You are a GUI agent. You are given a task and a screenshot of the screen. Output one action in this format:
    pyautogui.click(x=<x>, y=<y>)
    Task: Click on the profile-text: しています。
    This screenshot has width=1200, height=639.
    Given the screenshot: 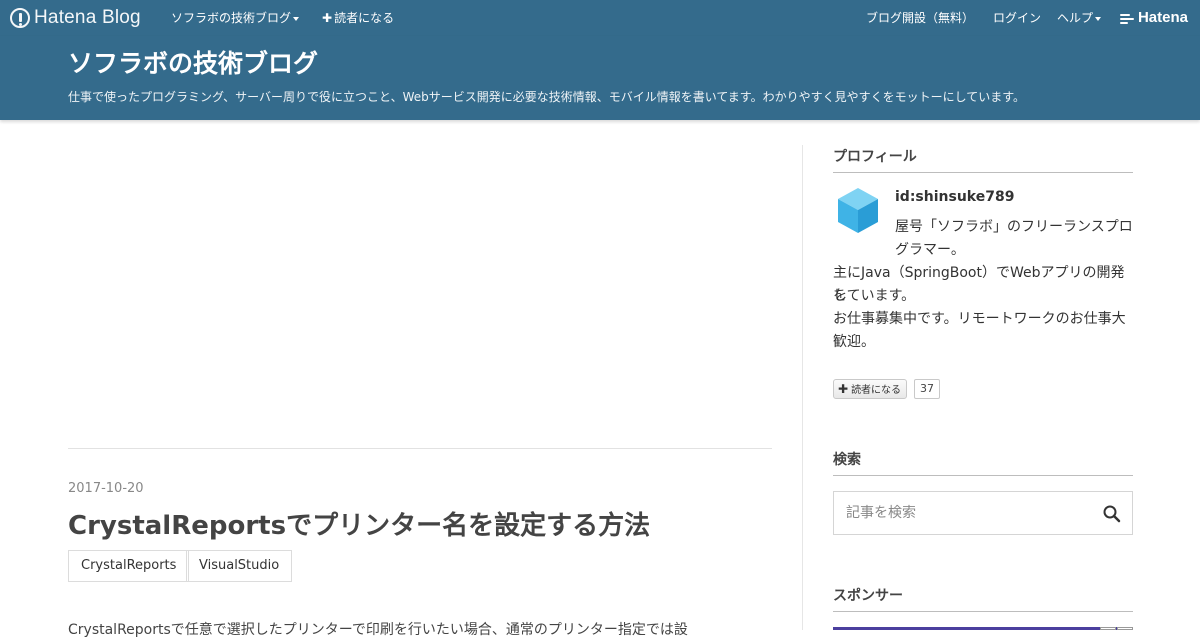 What is the action you would take?
    pyautogui.click(x=874, y=296)
    